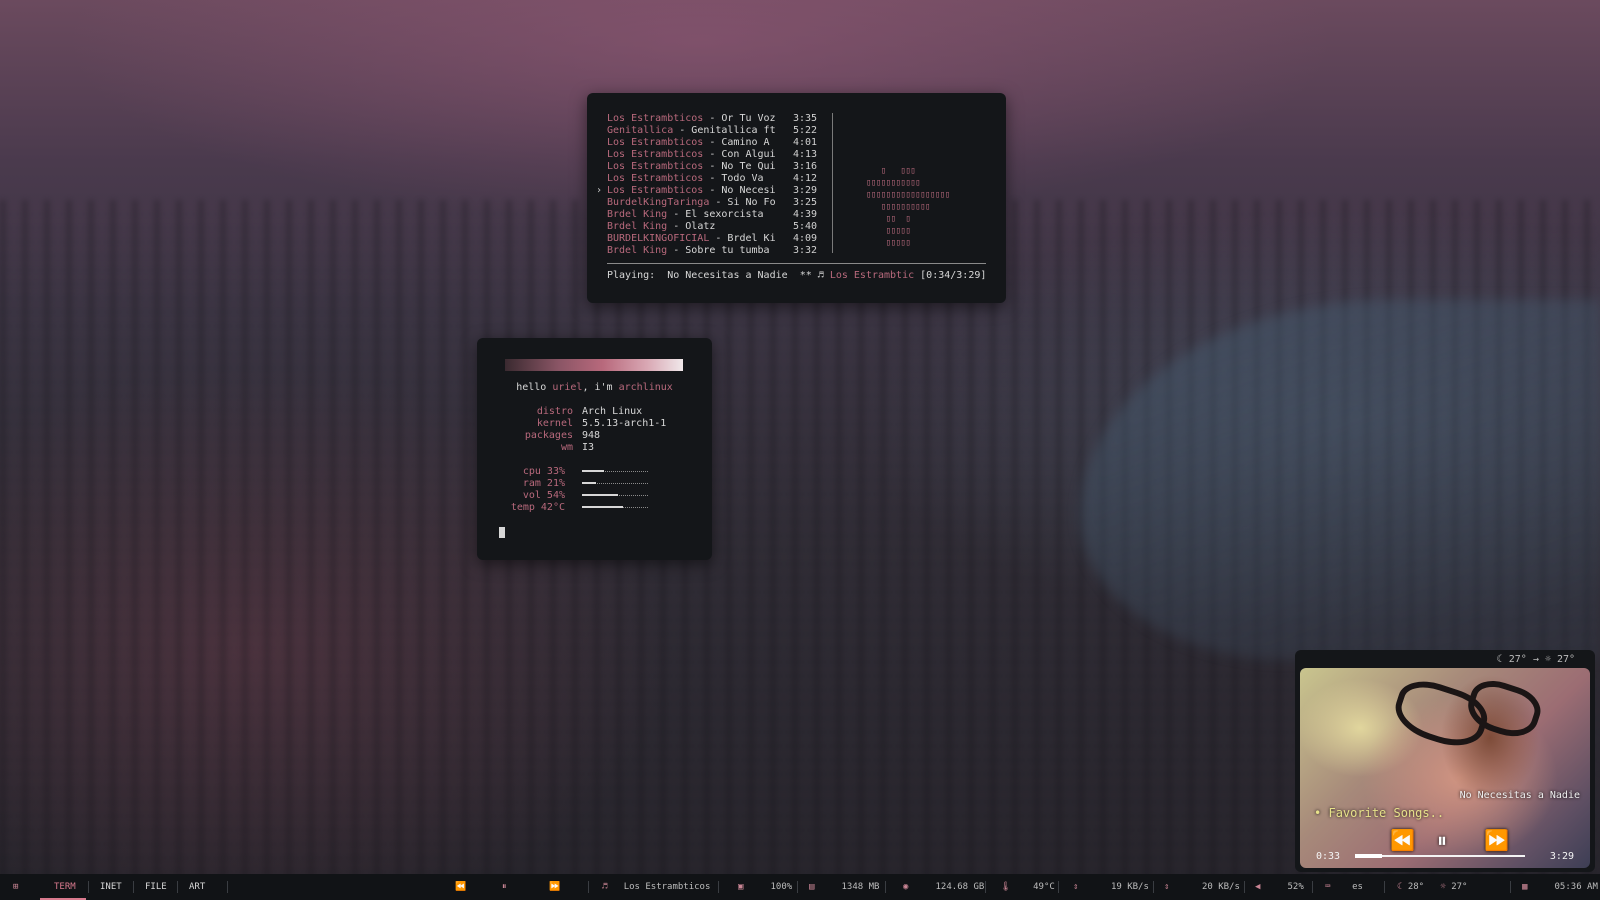 This screenshot has width=1600, height=900. What do you see at coordinates (714, 131) in the screenshot?
I see `playlist-track: Genitallica - Genitallica ft 5:22` at bounding box center [714, 131].